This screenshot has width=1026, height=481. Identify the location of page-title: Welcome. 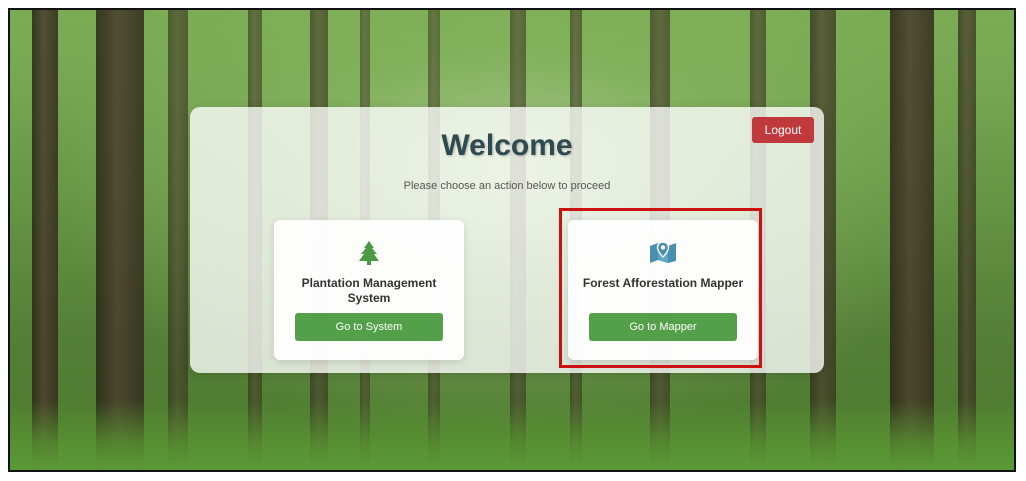
(507, 145).